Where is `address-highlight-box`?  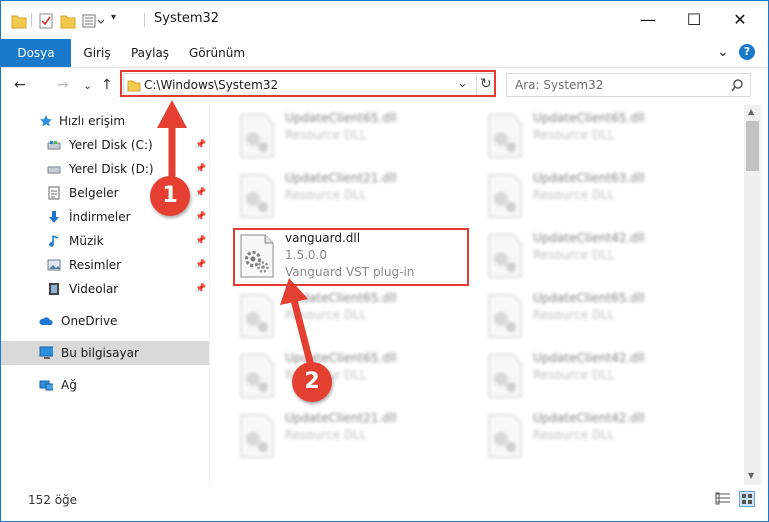 address-highlight-box is located at coordinates (308, 83).